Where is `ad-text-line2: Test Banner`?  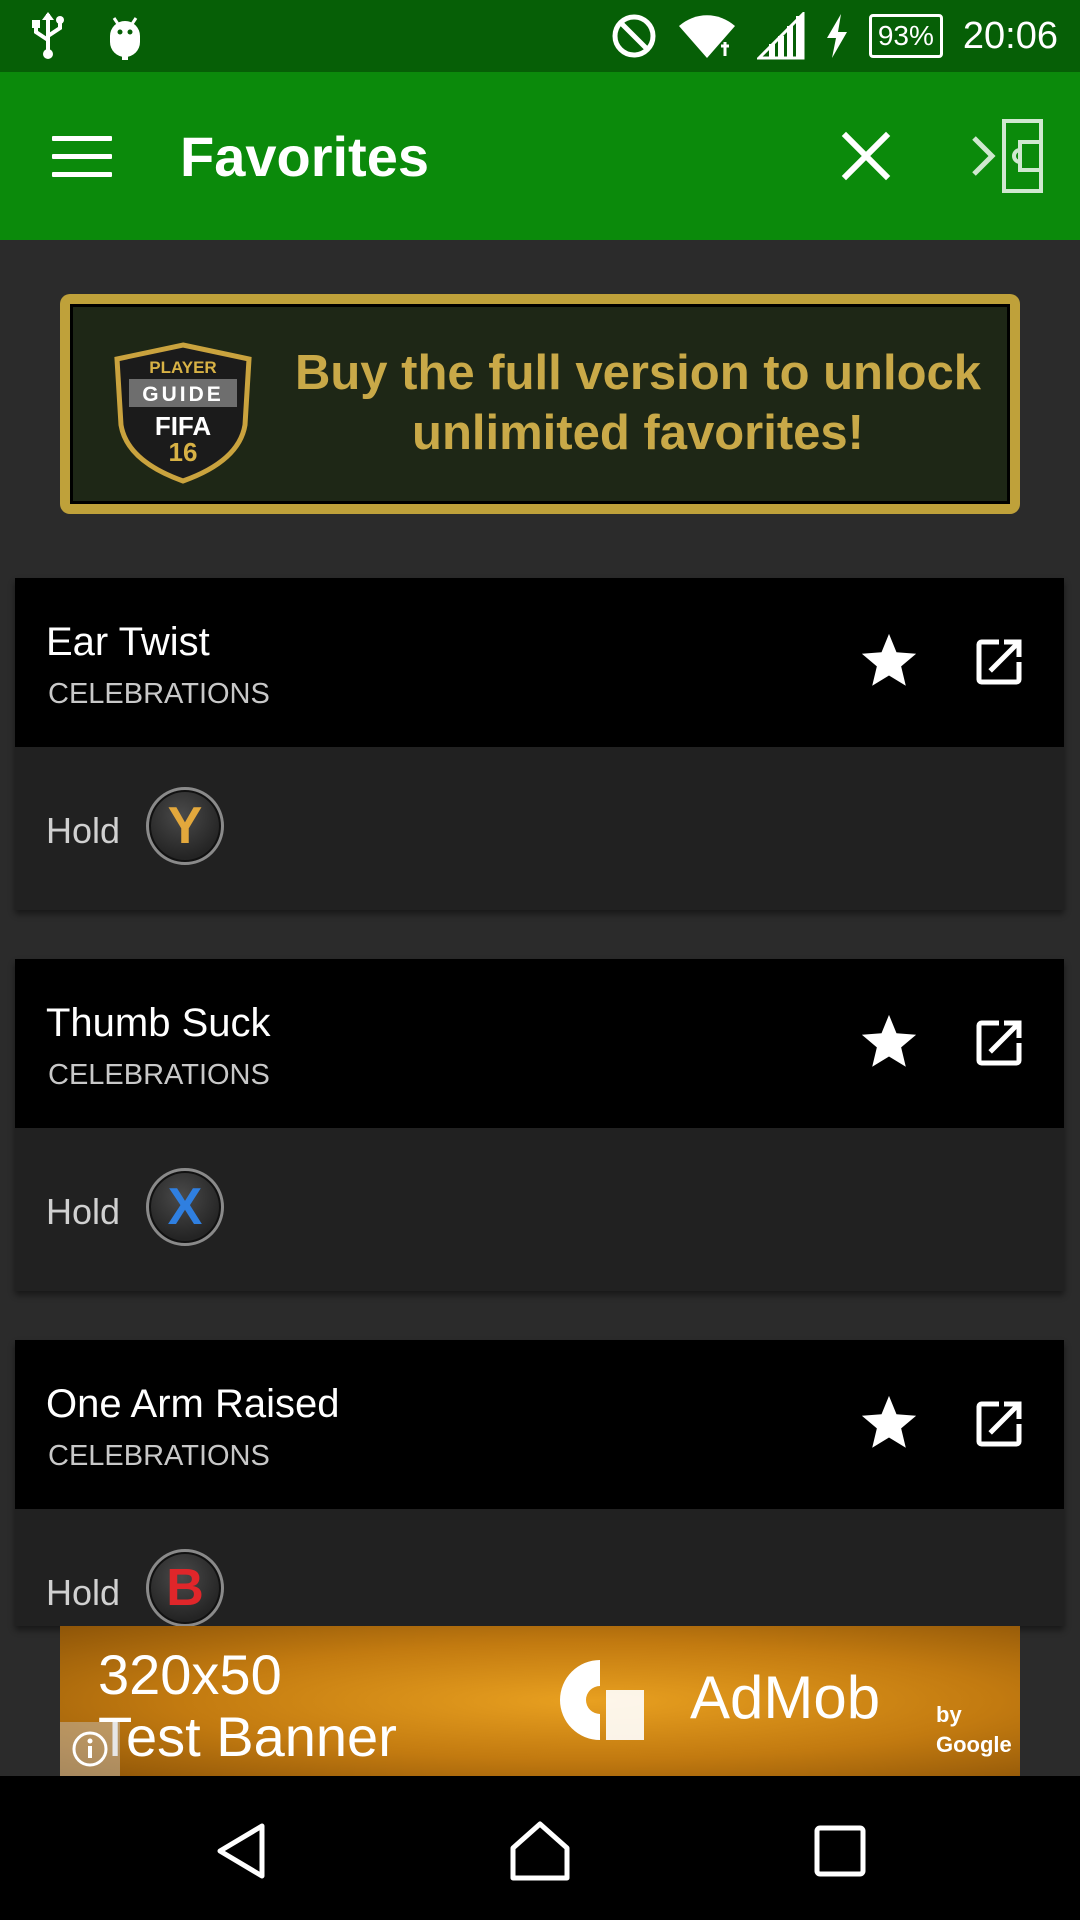 ad-text-line2: Test Banner is located at coordinates (247, 1736).